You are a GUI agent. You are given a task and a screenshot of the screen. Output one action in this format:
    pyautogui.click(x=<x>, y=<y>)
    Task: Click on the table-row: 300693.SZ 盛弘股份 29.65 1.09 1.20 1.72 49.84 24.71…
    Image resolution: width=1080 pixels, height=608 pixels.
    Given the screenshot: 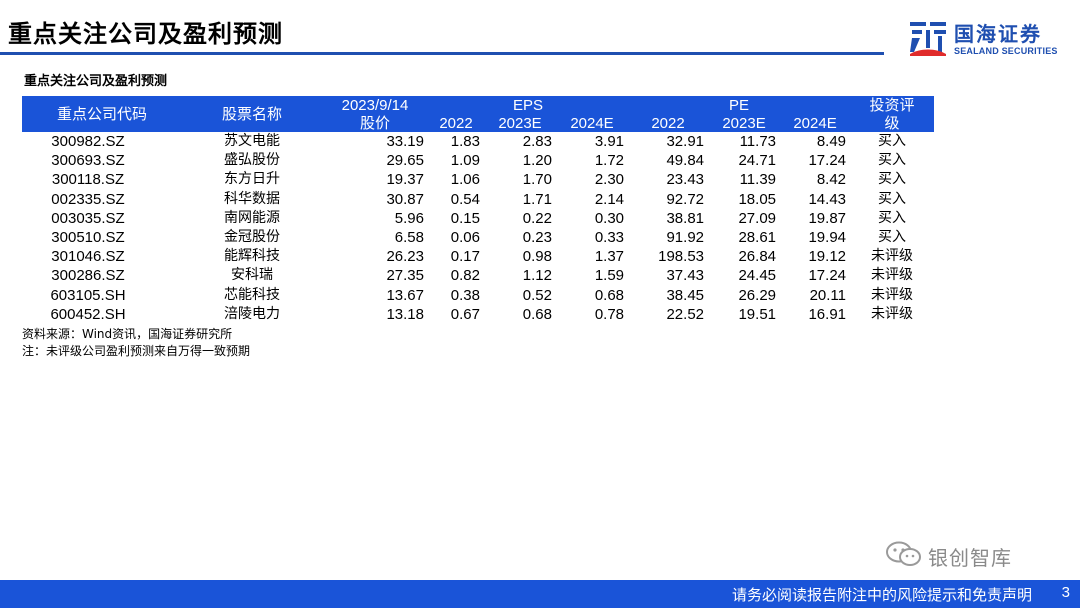 What is the action you would take?
    pyautogui.click(x=478, y=160)
    